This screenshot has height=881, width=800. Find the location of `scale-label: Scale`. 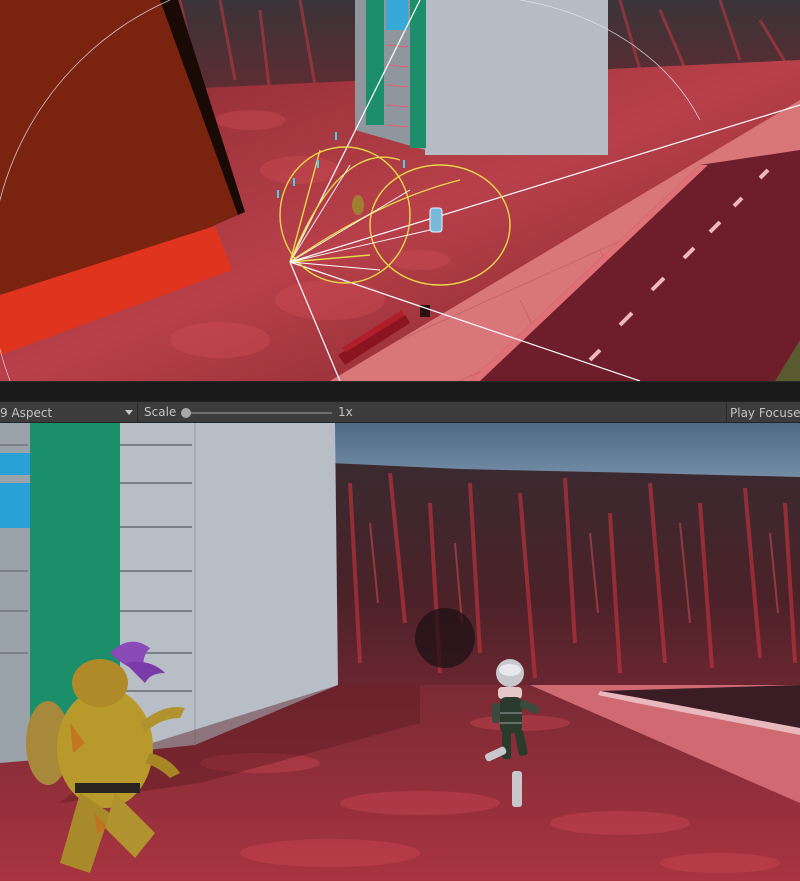

scale-label: Scale is located at coordinates (160, 412).